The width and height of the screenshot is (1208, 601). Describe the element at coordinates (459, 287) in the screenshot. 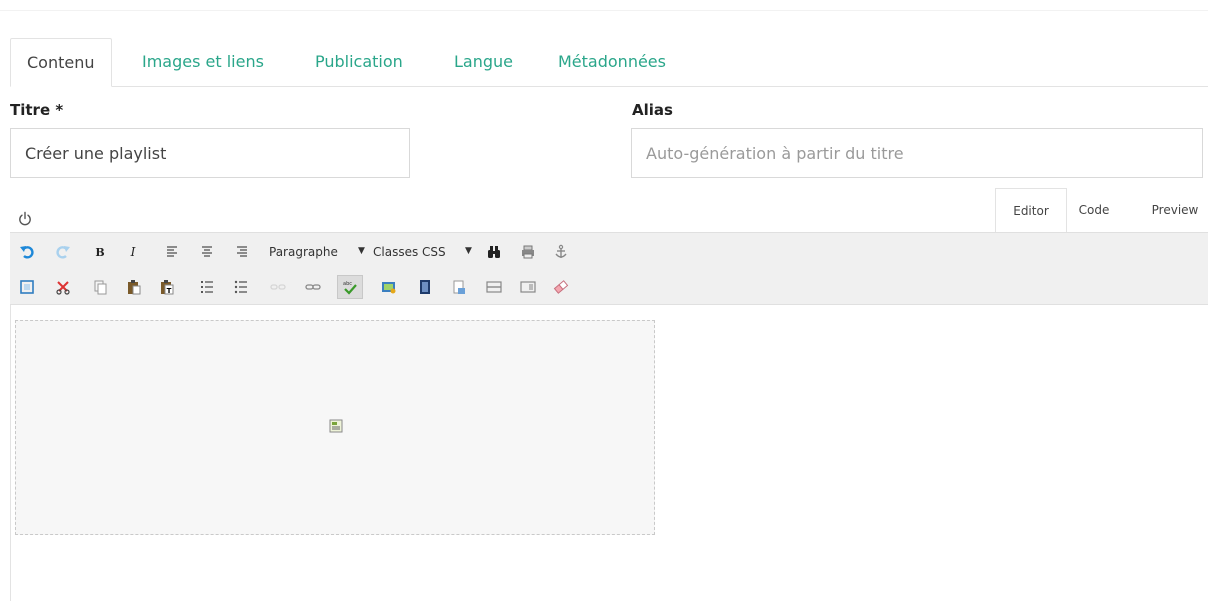

I see `template-icon` at that location.